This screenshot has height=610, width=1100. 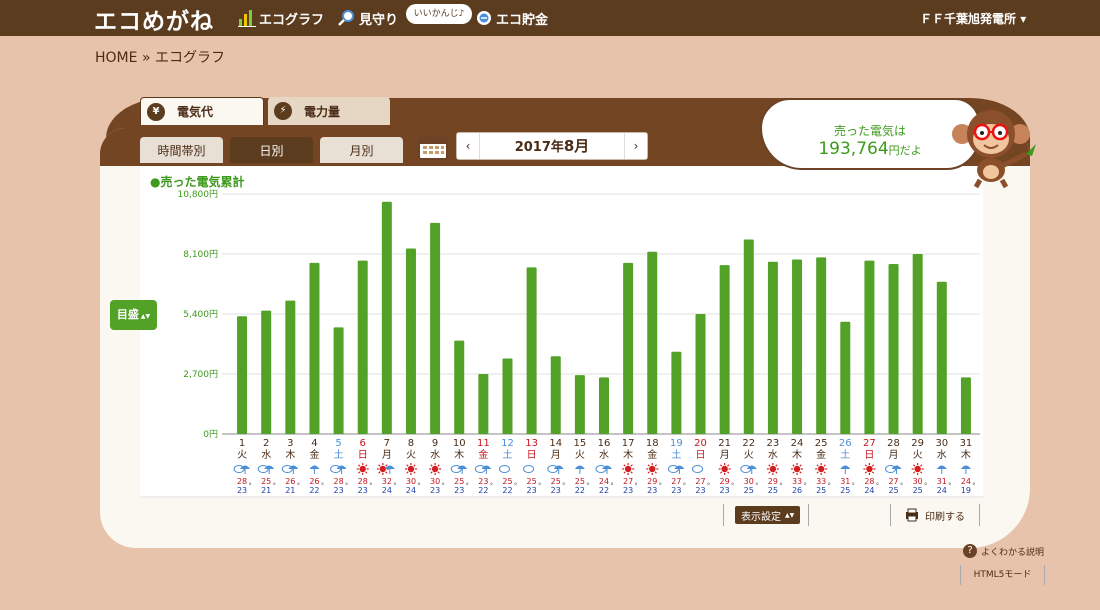 What do you see at coordinates (1003, 551) in the screenshot?
I see `help-link: ? よくわかる説明` at bounding box center [1003, 551].